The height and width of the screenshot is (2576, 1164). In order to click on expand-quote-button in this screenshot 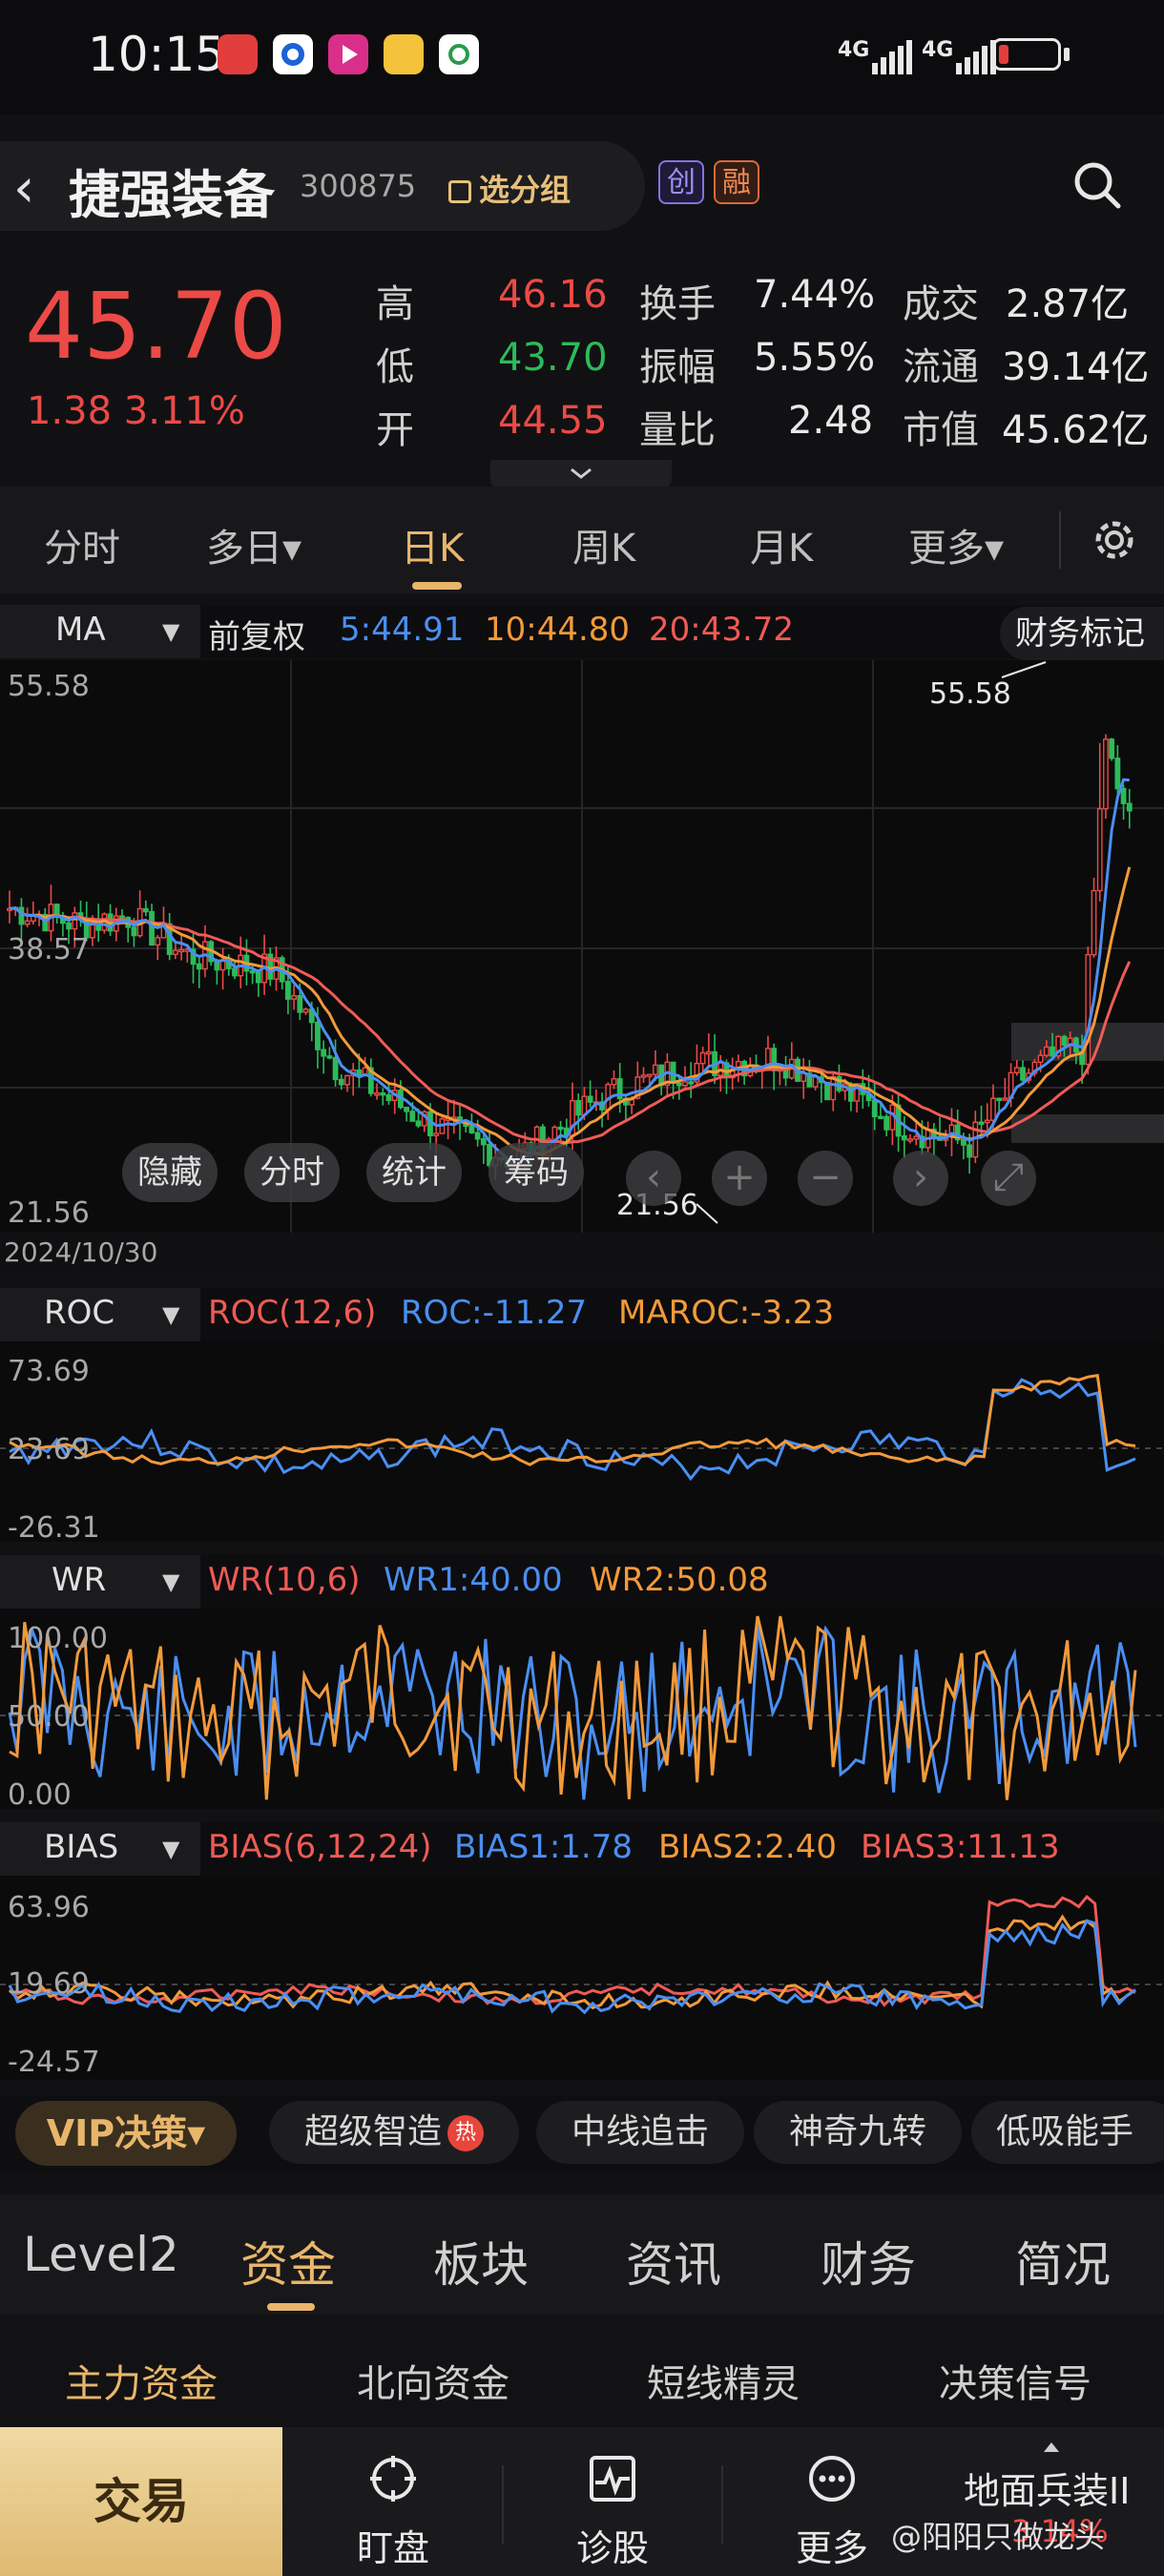, I will do `click(581, 474)`.